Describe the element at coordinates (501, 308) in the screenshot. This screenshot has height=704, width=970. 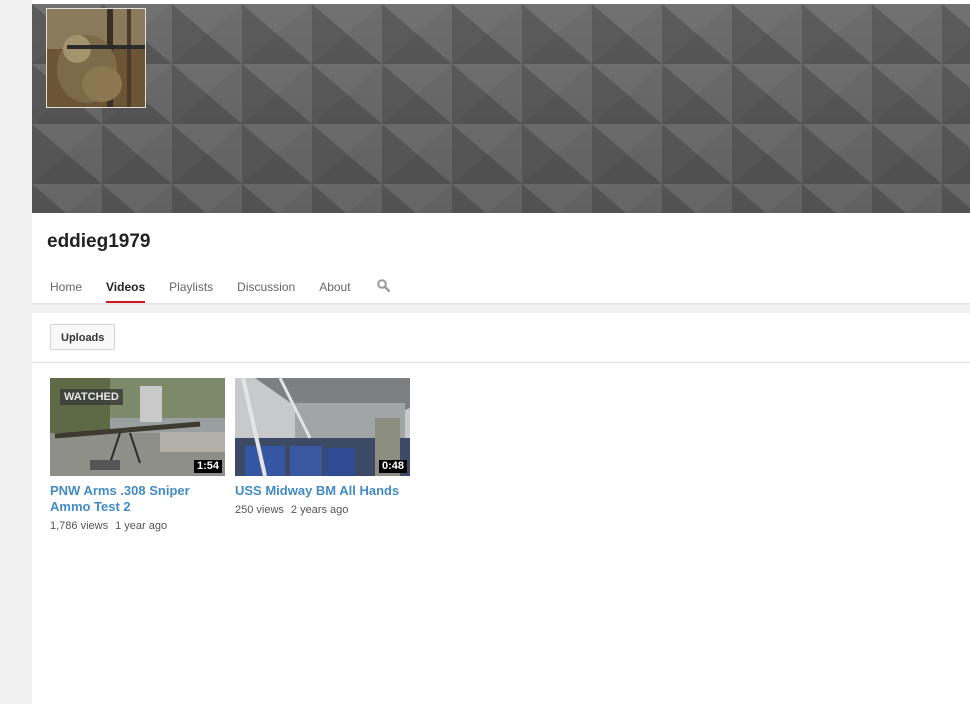
I see `tabs-divider` at that location.